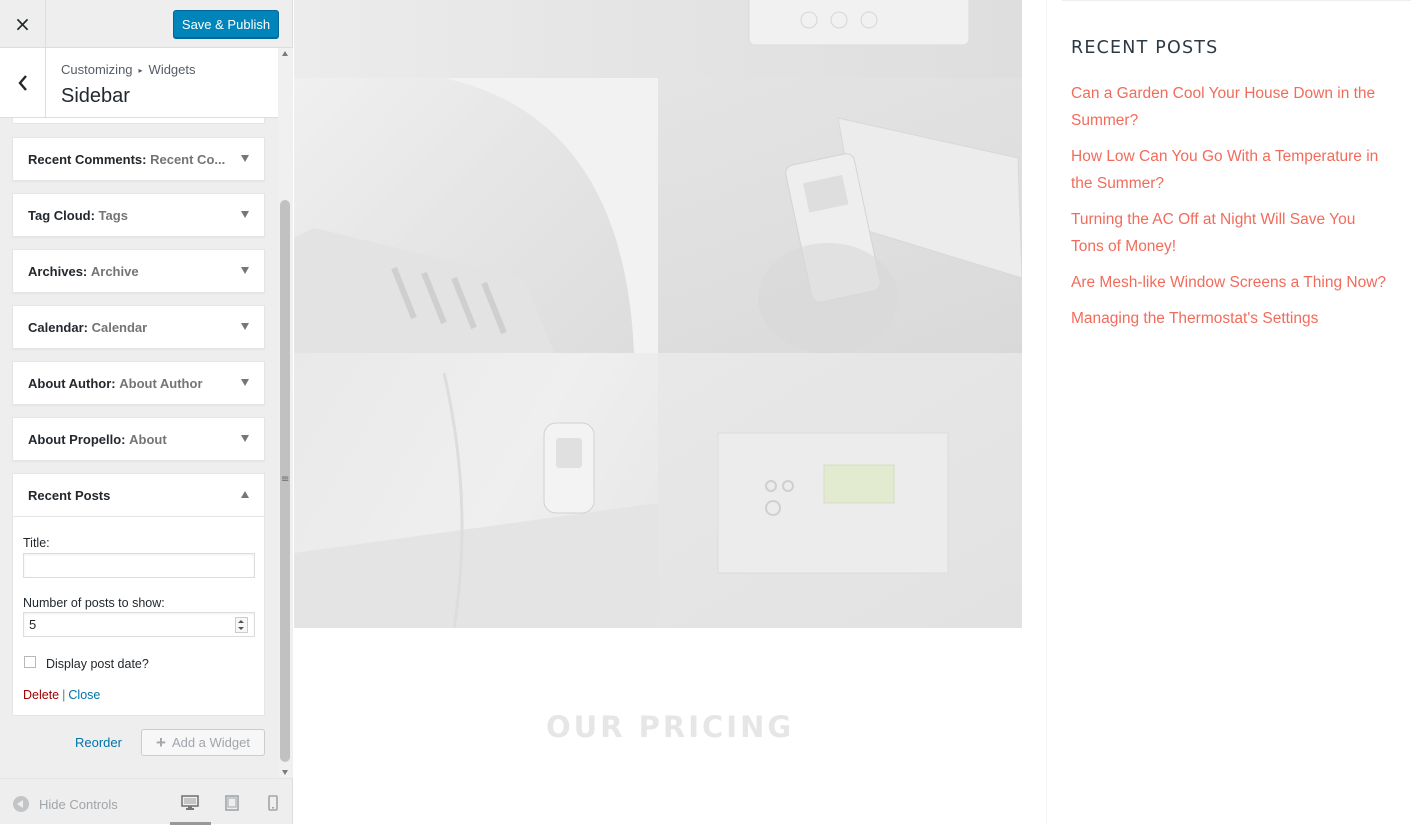 The width and height of the screenshot is (1411, 825). What do you see at coordinates (138, 215) in the screenshot?
I see `widget-tag-cloud: Tag Cloud: Tags` at bounding box center [138, 215].